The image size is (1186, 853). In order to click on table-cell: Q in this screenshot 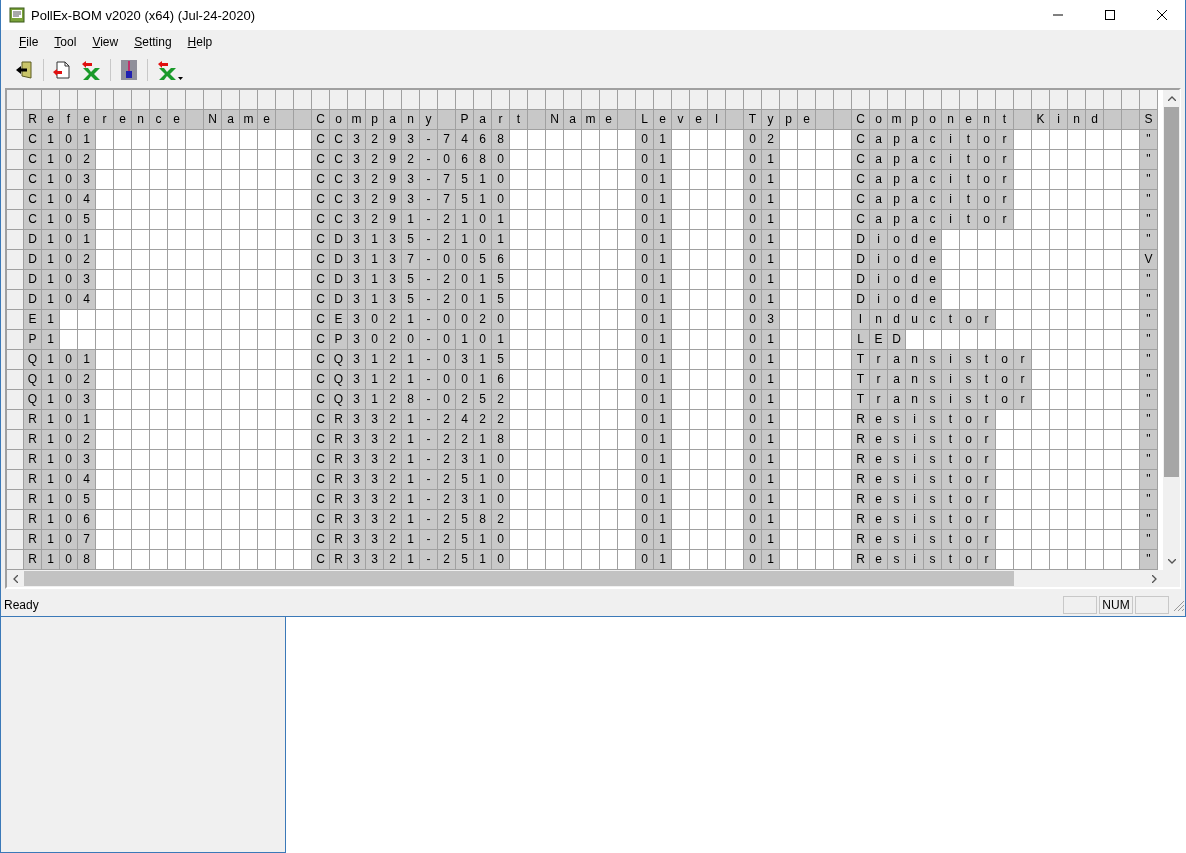, I will do `click(33, 359)`.